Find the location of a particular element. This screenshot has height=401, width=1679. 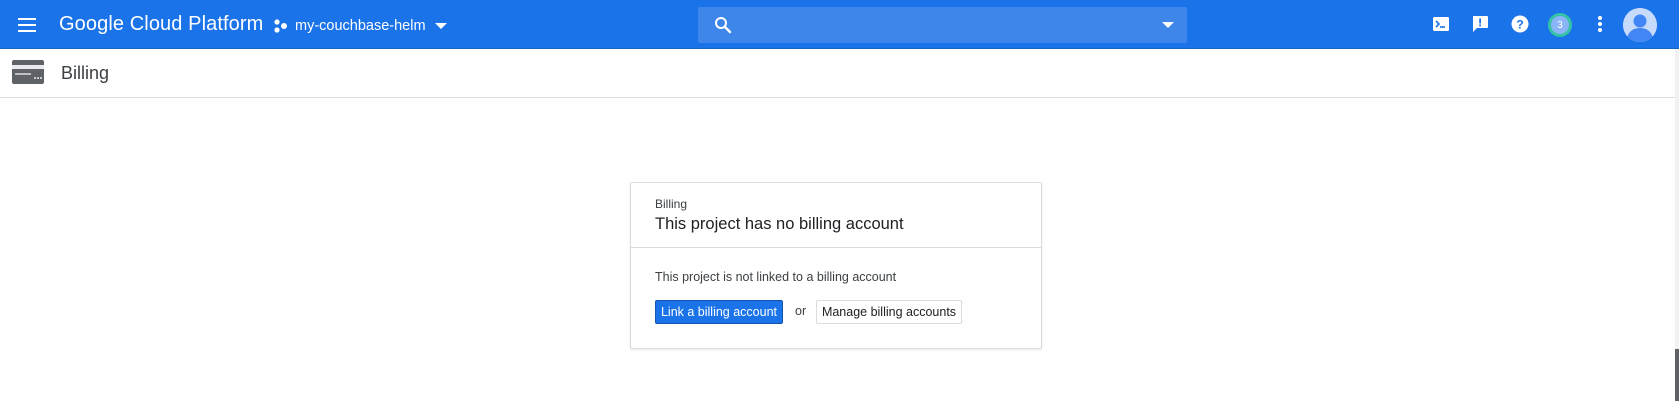

page-title: Billing is located at coordinates (85, 73).